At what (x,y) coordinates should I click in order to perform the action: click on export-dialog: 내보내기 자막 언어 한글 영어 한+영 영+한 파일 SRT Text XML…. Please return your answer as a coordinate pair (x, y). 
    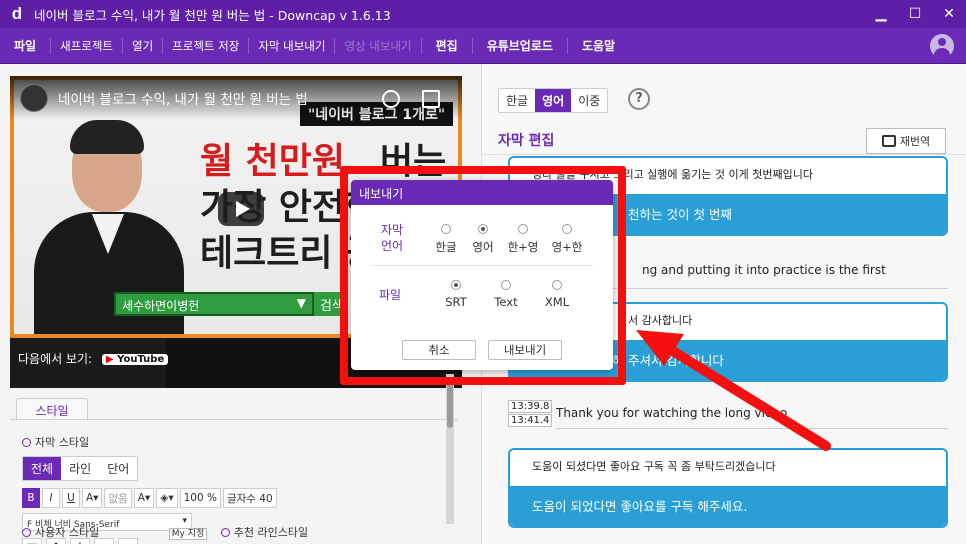
    Looking at the image, I should click on (482, 275).